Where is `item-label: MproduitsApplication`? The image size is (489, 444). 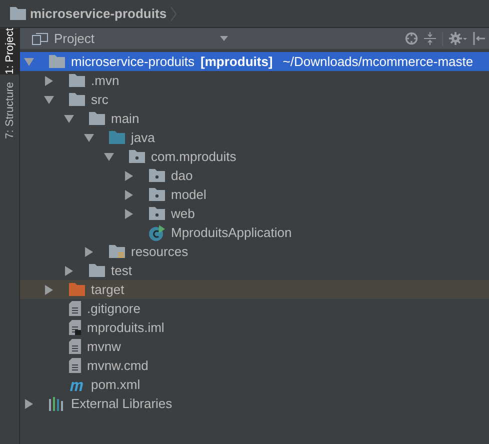 item-label: MproduitsApplication is located at coordinates (231, 233).